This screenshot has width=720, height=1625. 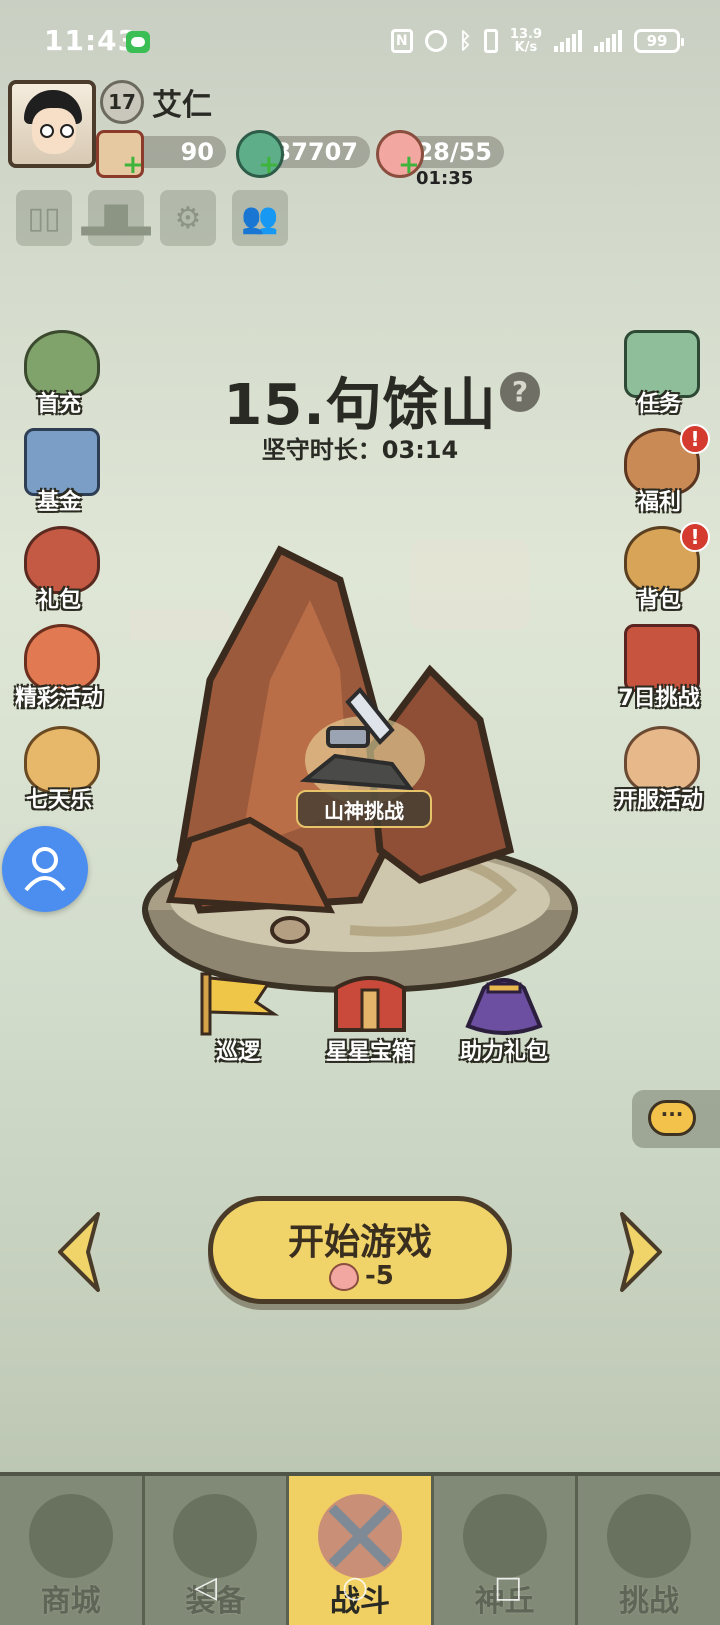 I want to click on add-scroll-button: +, so click(x=133, y=165).